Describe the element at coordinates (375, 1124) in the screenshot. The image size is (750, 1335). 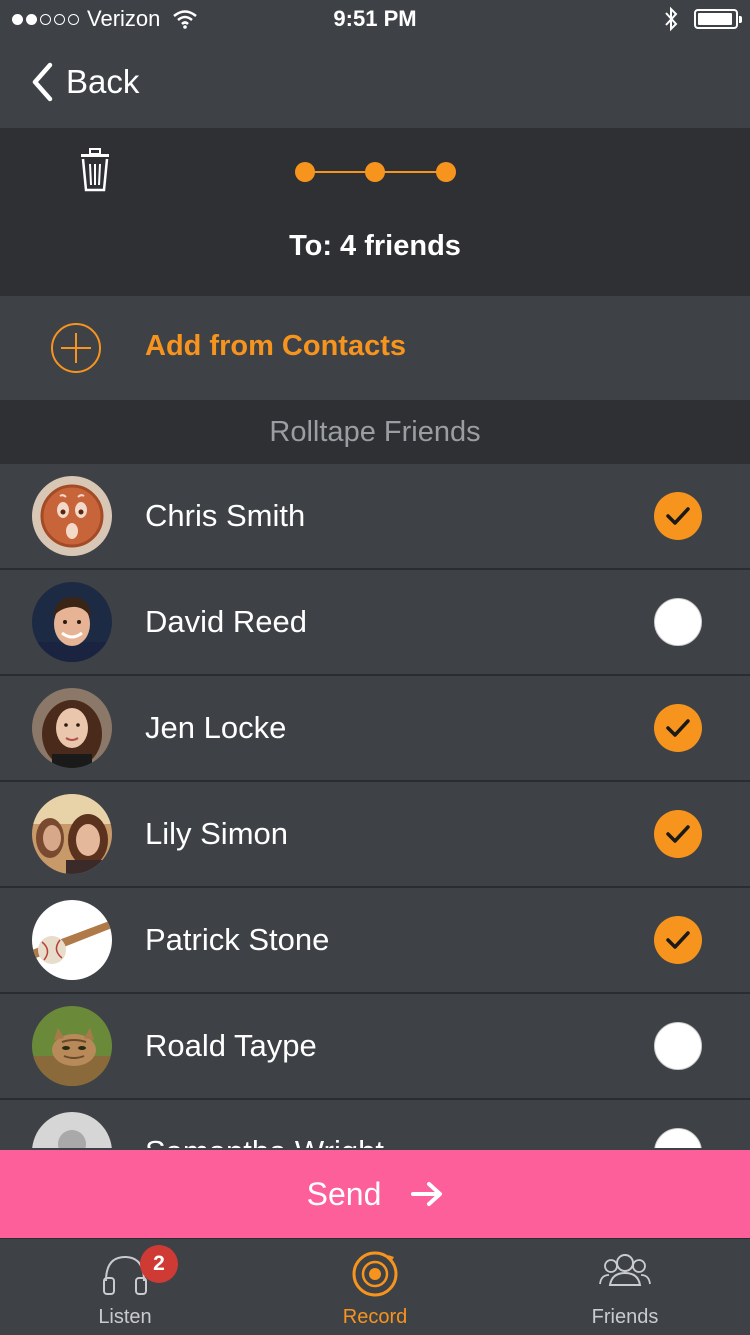
I see `friend-row-samantha-wright: Samantha Wright` at that location.